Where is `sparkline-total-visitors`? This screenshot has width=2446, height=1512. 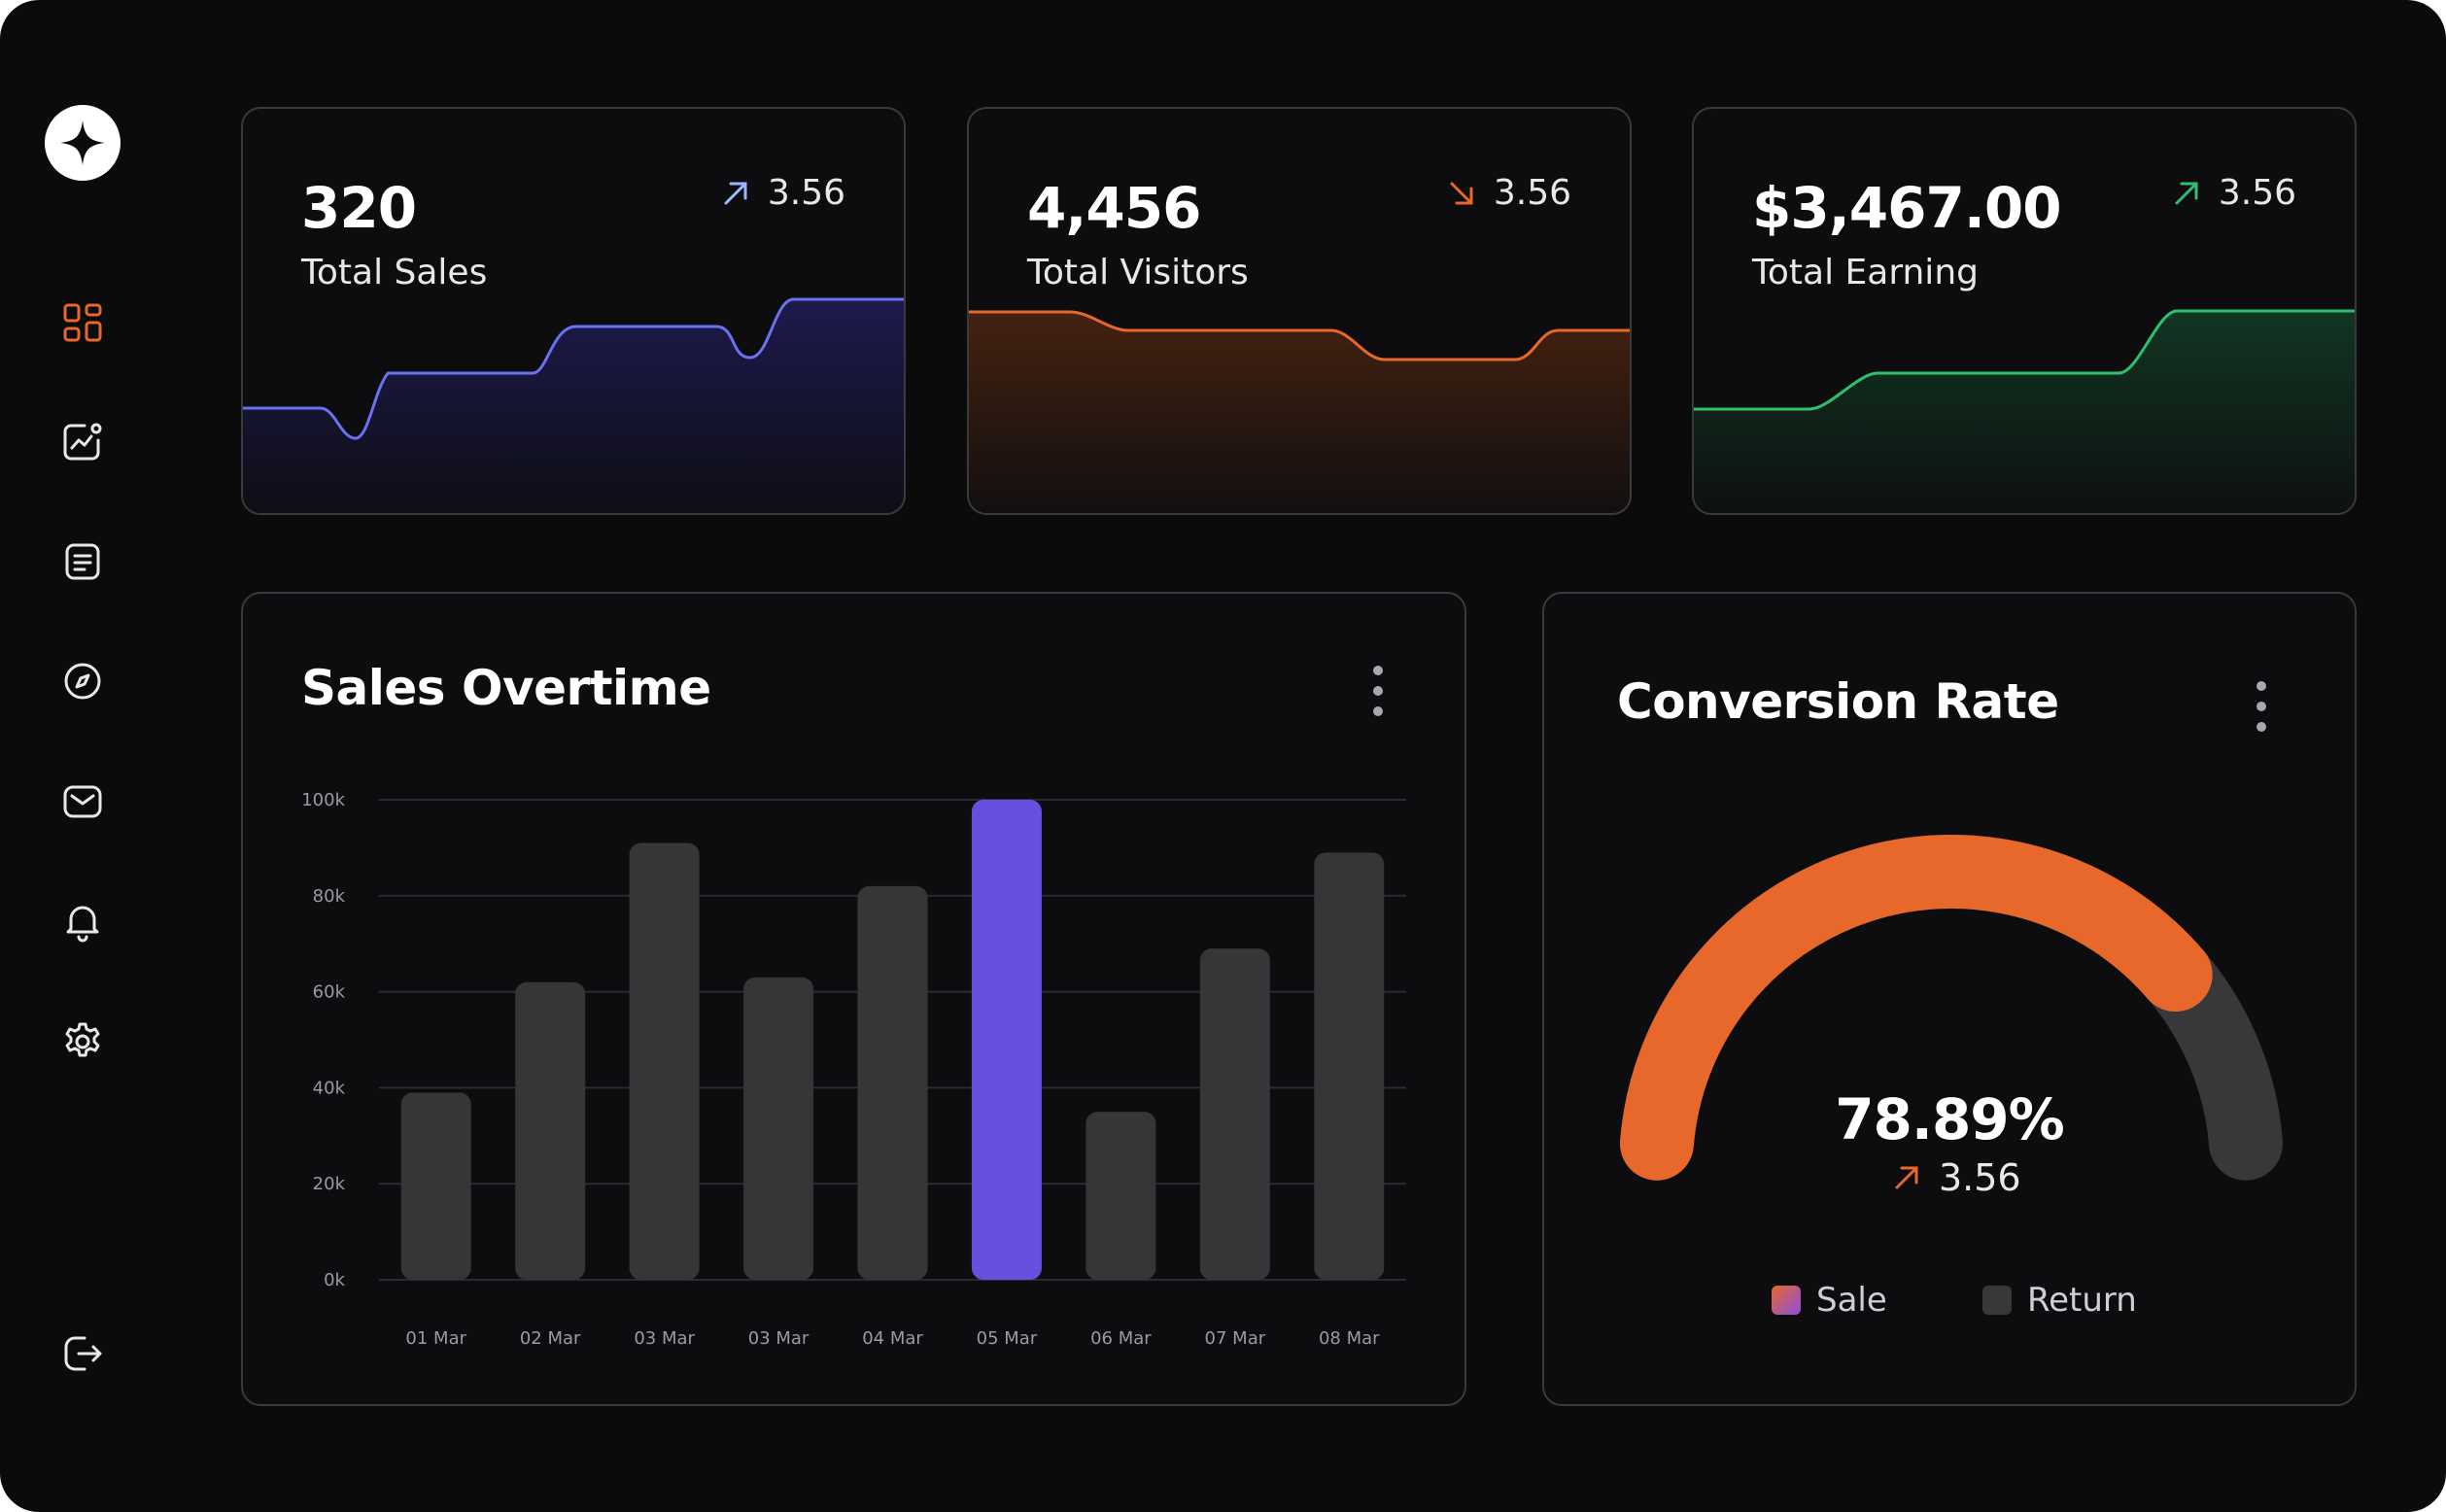 sparkline-total-visitors is located at coordinates (1299, 411).